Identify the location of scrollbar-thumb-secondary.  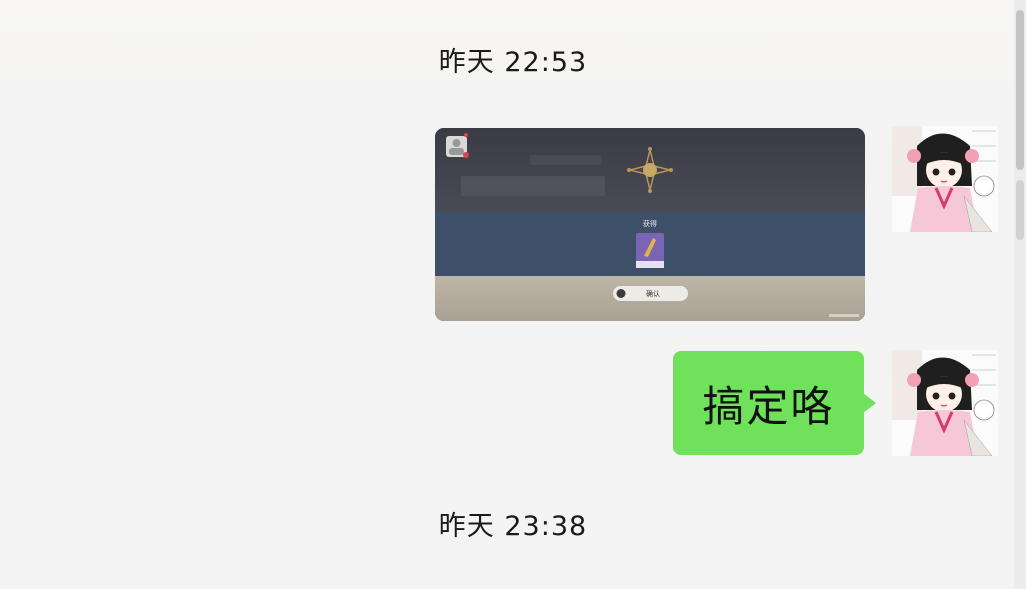
(1020, 210).